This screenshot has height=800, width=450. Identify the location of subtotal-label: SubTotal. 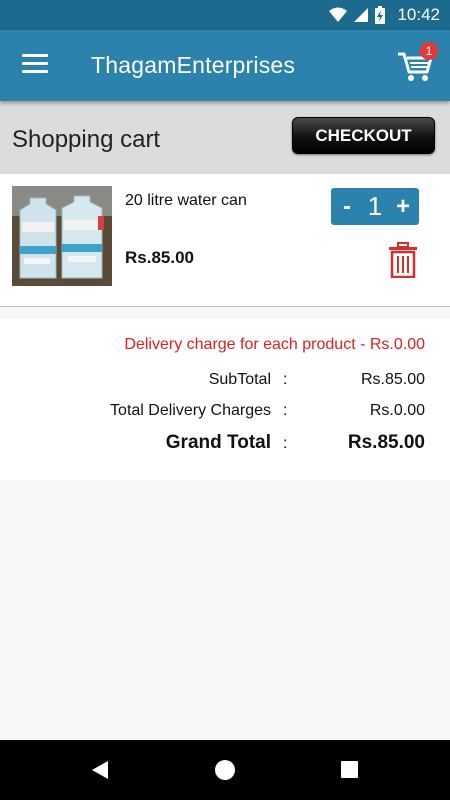
(239, 379).